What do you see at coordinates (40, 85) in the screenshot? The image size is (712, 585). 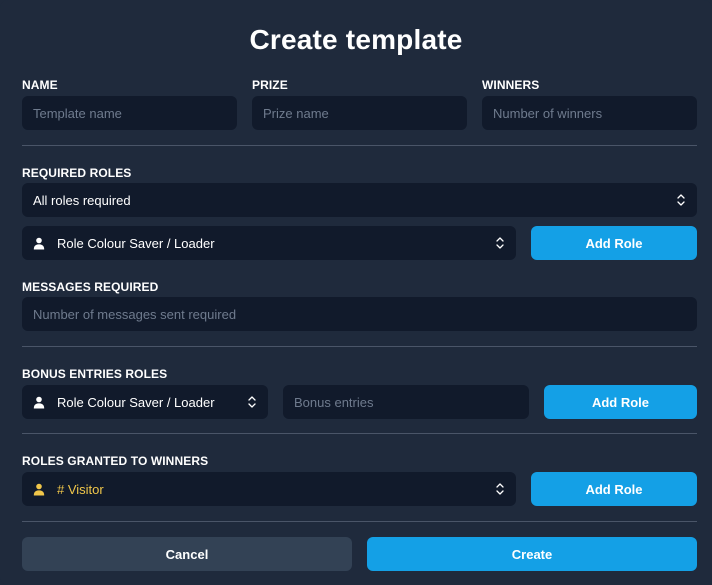 I see `name-label: NAME` at bounding box center [40, 85].